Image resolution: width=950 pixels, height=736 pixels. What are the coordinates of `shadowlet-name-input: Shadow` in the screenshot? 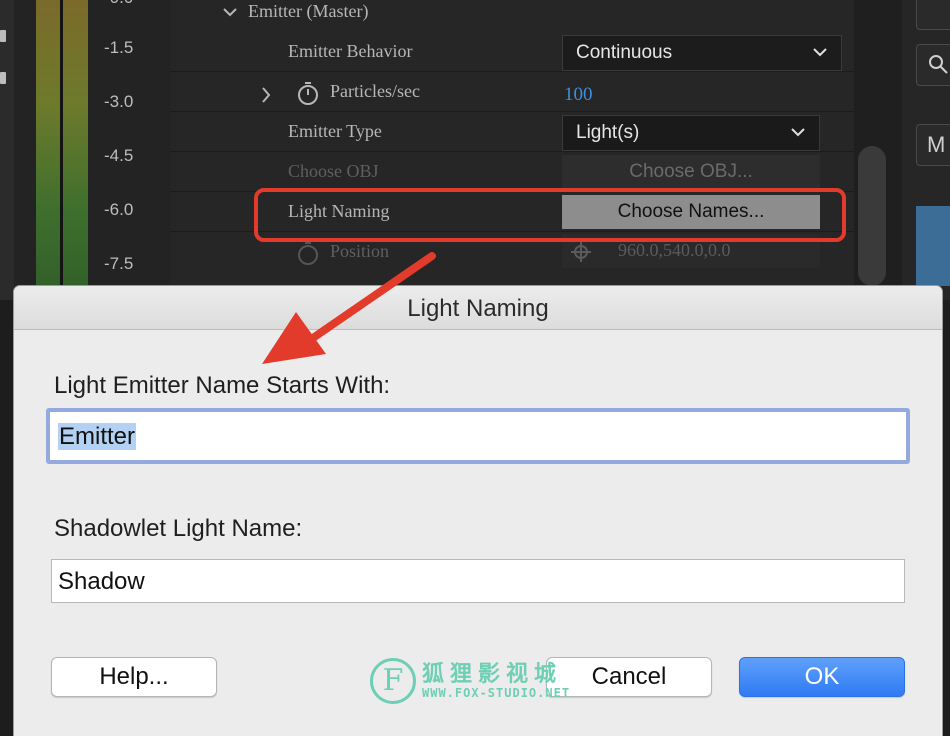 It's located at (478, 581).